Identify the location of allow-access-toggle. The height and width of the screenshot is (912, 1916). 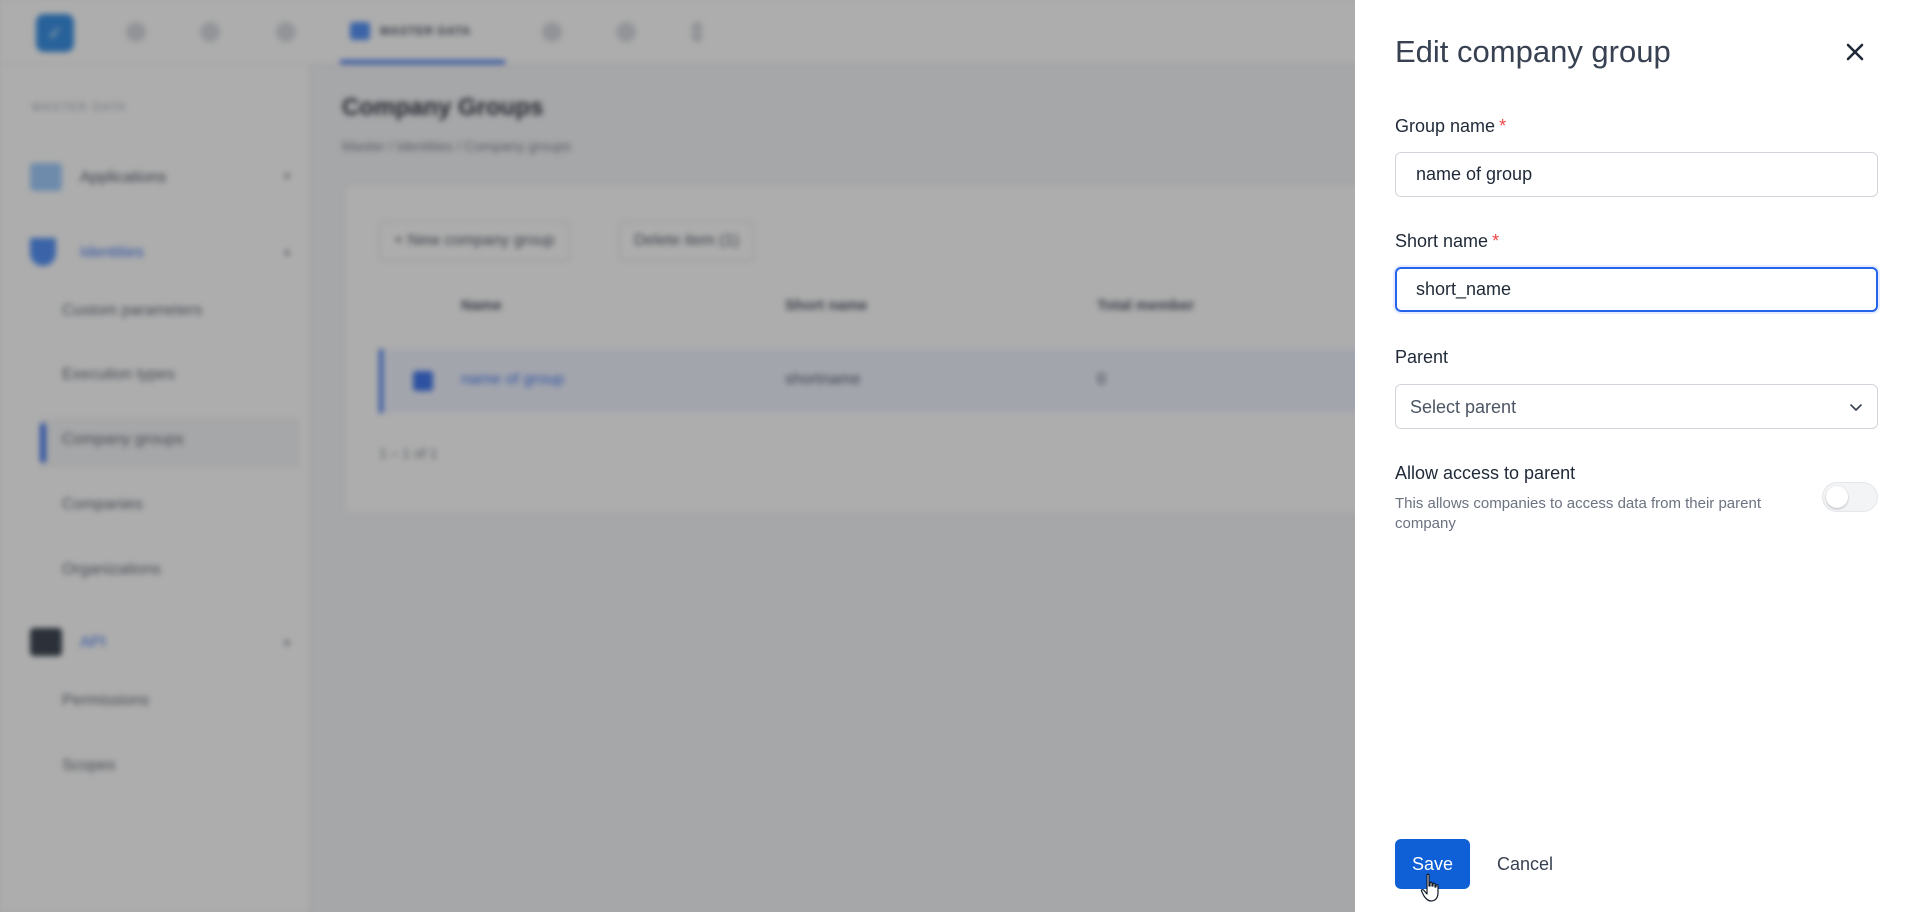
(1850, 497).